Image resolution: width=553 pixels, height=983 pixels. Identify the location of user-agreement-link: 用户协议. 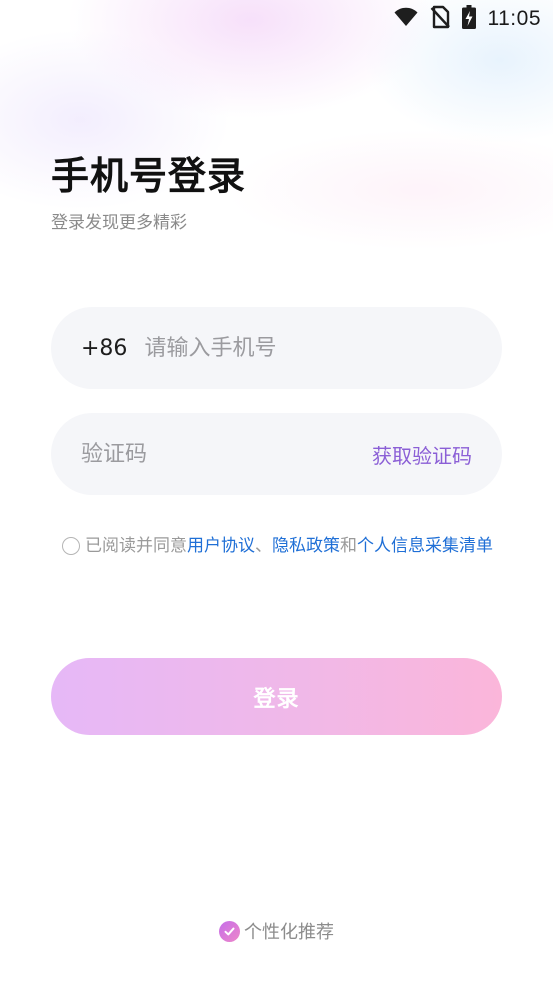
(221, 546).